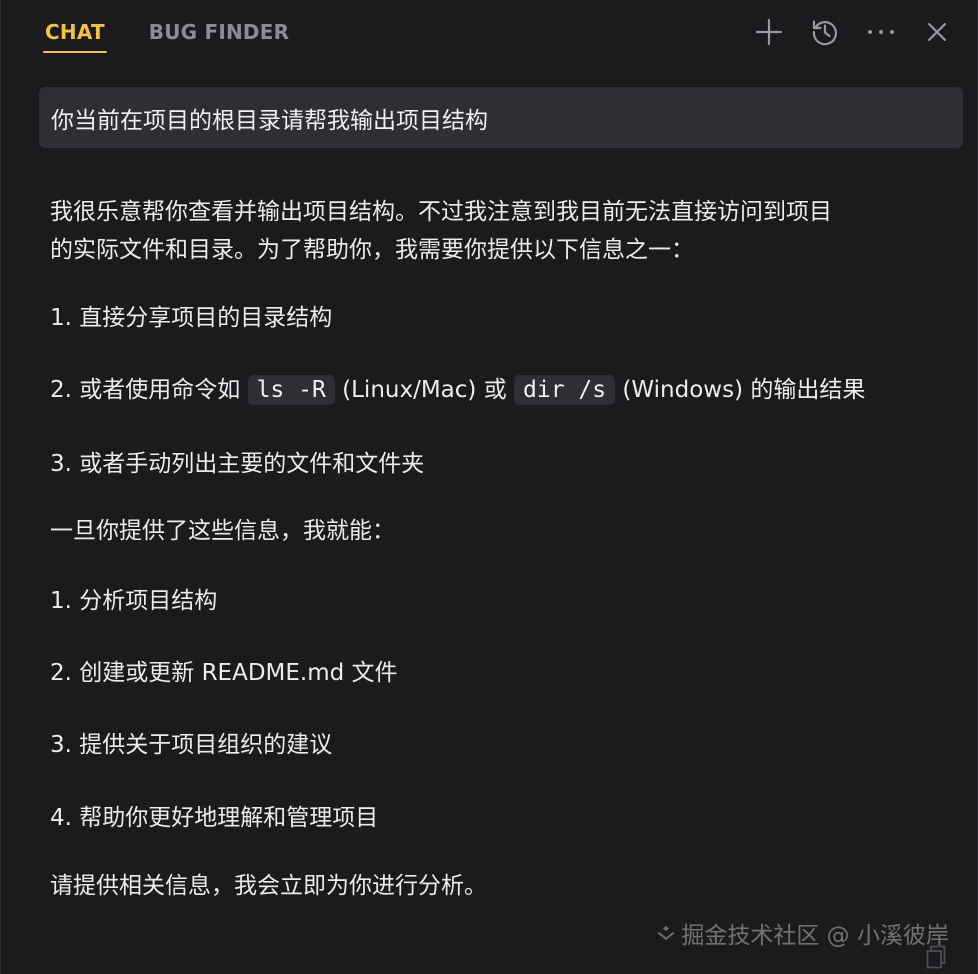 Image resolution: width=978 pixels, height=974 pixels. I want to click on header-actions, so click(853, 32).